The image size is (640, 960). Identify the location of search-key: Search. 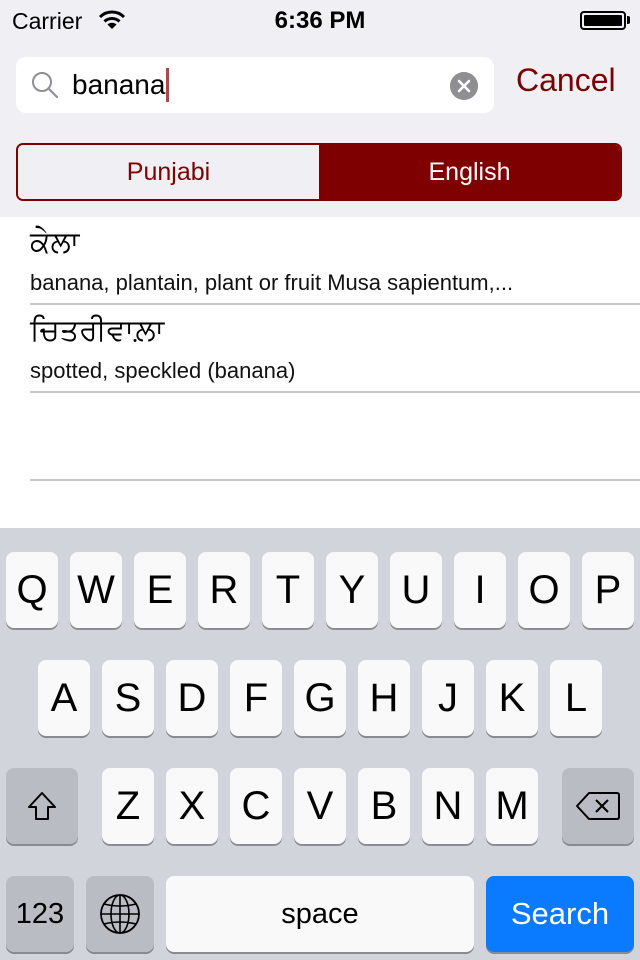
(560, 914).